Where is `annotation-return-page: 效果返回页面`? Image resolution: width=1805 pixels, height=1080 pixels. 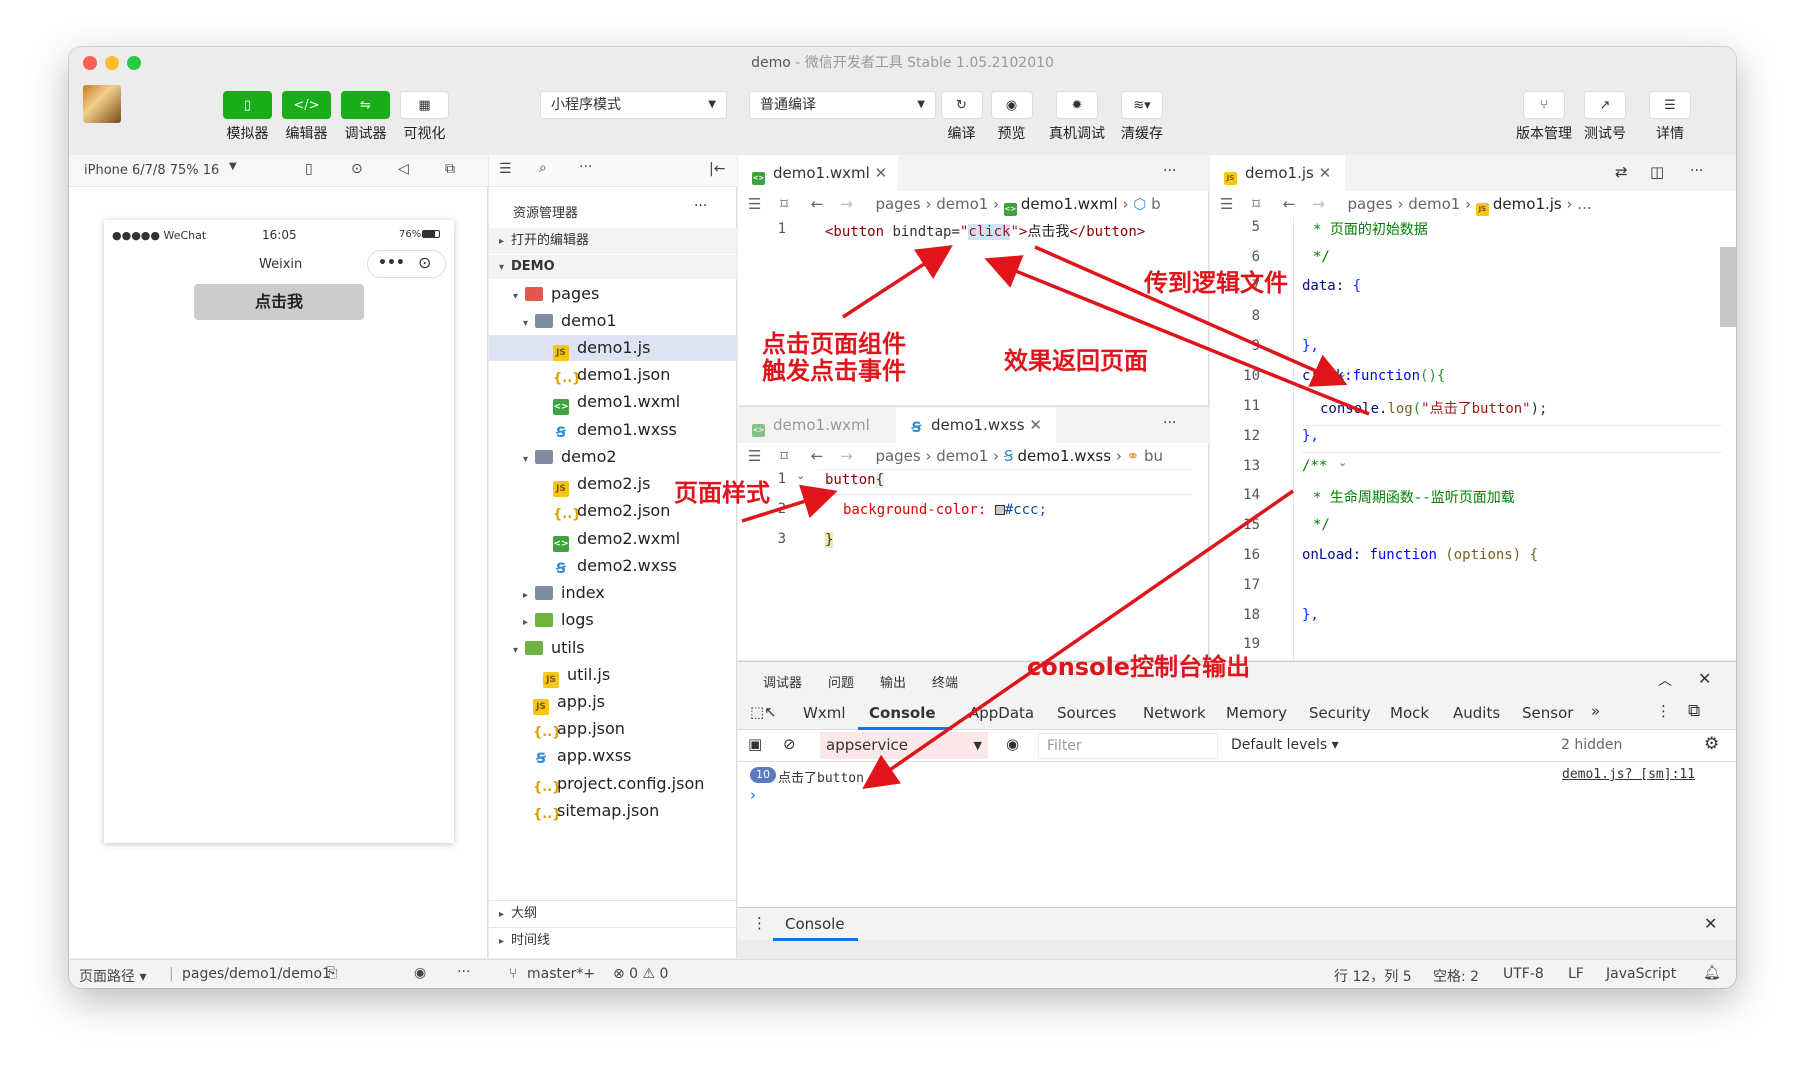 annotation-return-page: 效果返回页面 is located at coordinates (1076, 361).